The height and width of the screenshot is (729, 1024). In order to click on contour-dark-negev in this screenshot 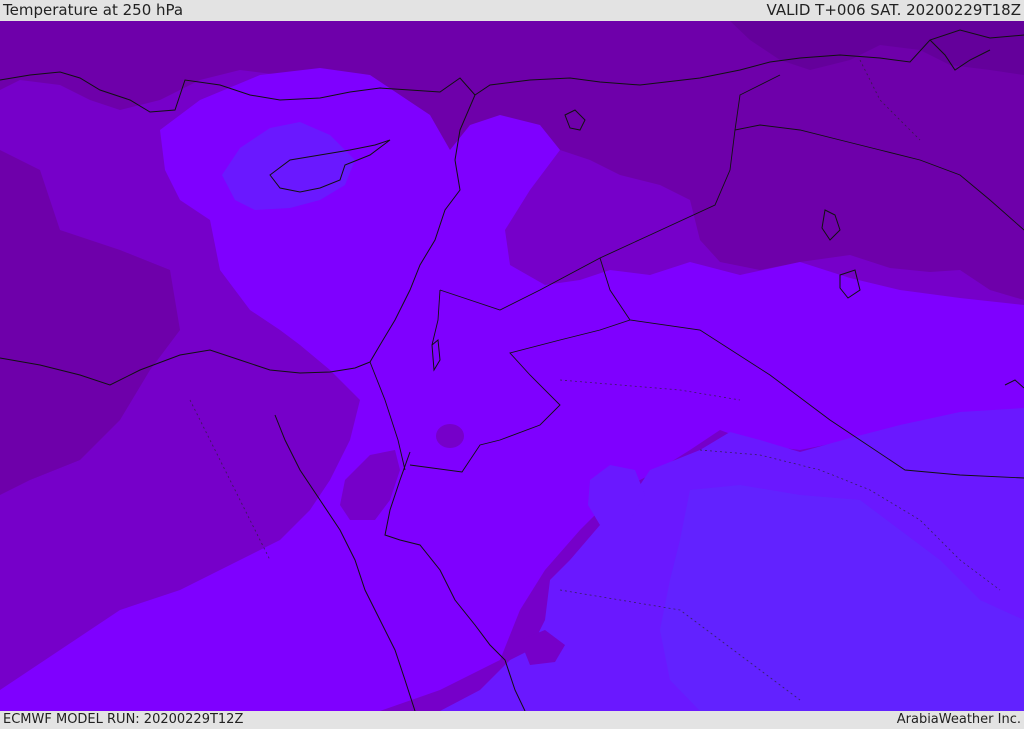, I will do `click(450, 436)`.